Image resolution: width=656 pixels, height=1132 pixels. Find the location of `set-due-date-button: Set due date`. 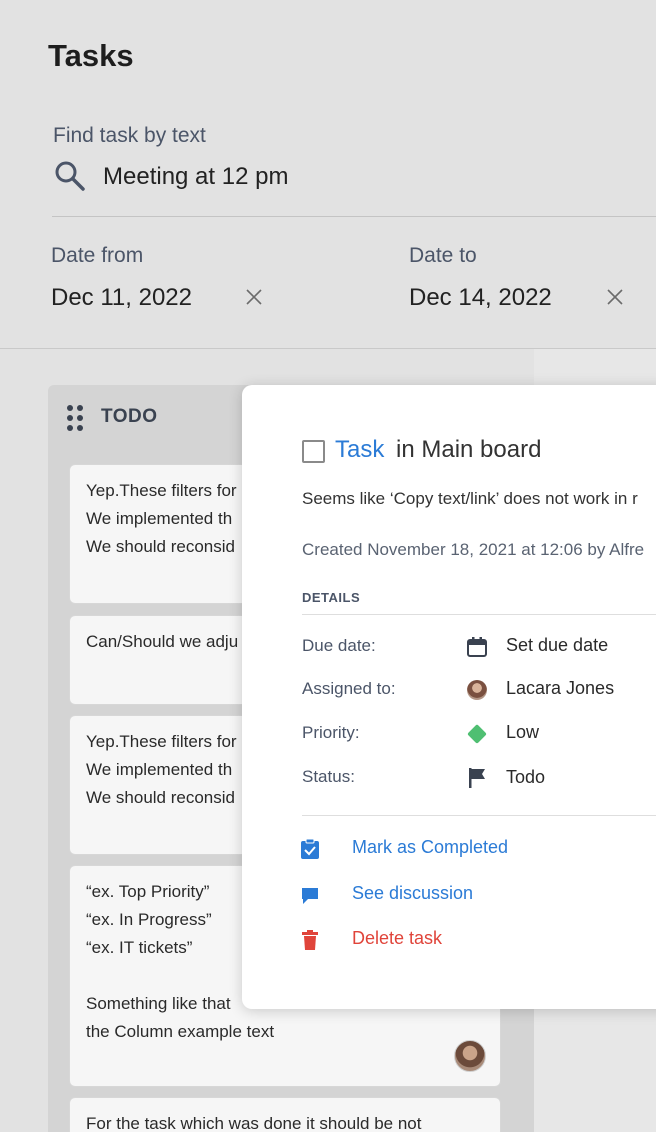

set-due-date-button: Set due date is located at coordinates (557, 645).